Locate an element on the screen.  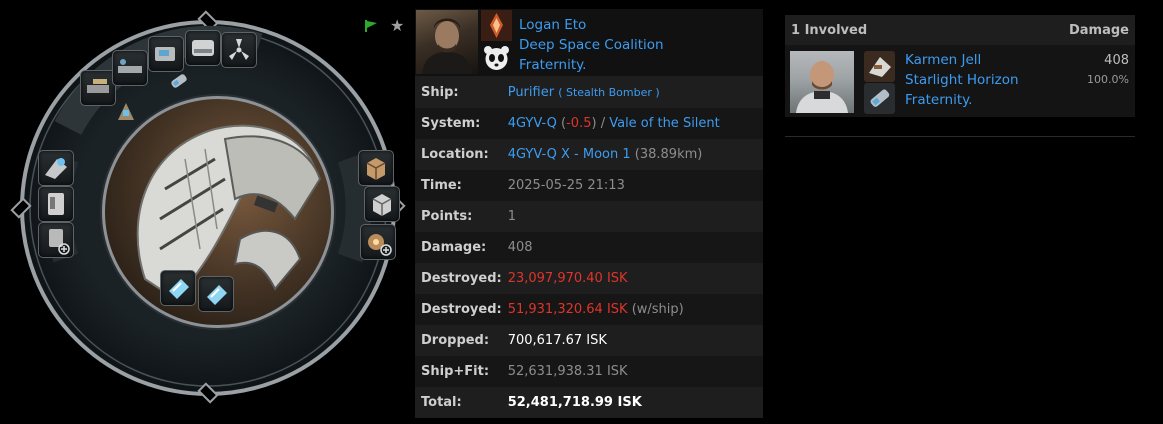
total-row: Total: 52,481,718.99 ISK is located at coordinates (589, 402).